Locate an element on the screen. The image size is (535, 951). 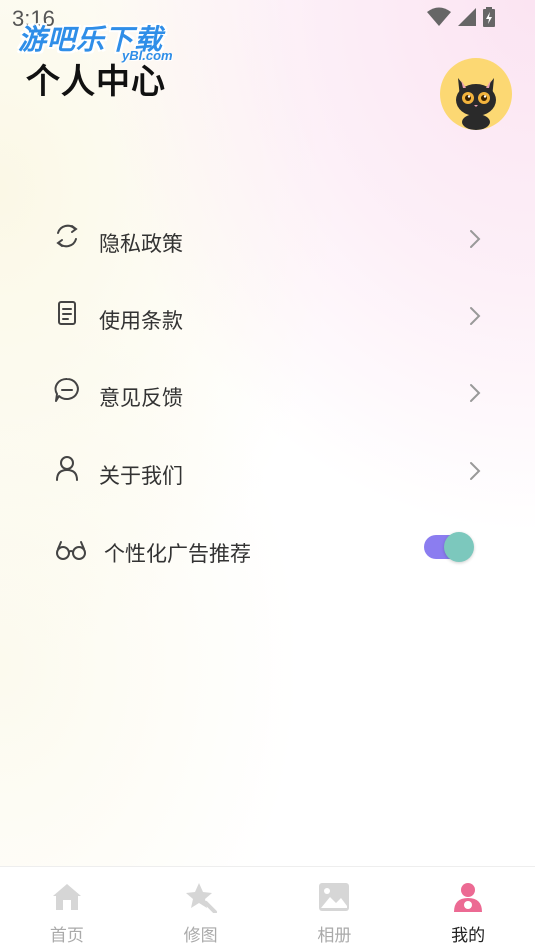
nav-item-album: 相册 is located at coordinates (335, 909).